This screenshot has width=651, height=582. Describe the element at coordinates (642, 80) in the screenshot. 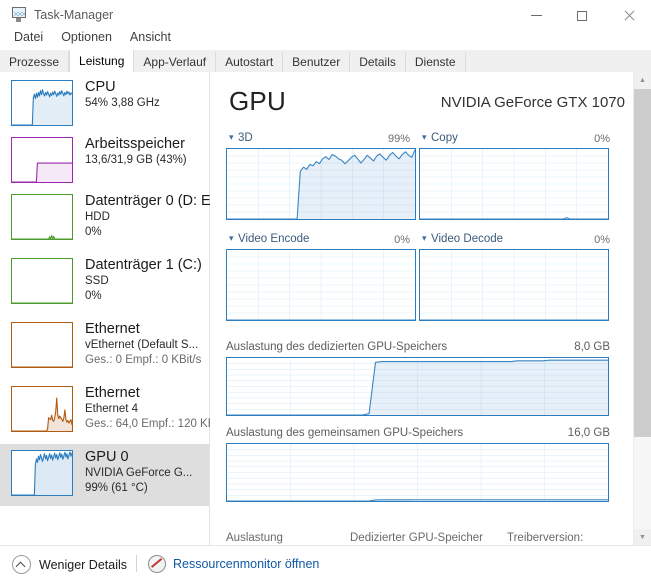

I see `scroll-up-icon: ▲` at that location.